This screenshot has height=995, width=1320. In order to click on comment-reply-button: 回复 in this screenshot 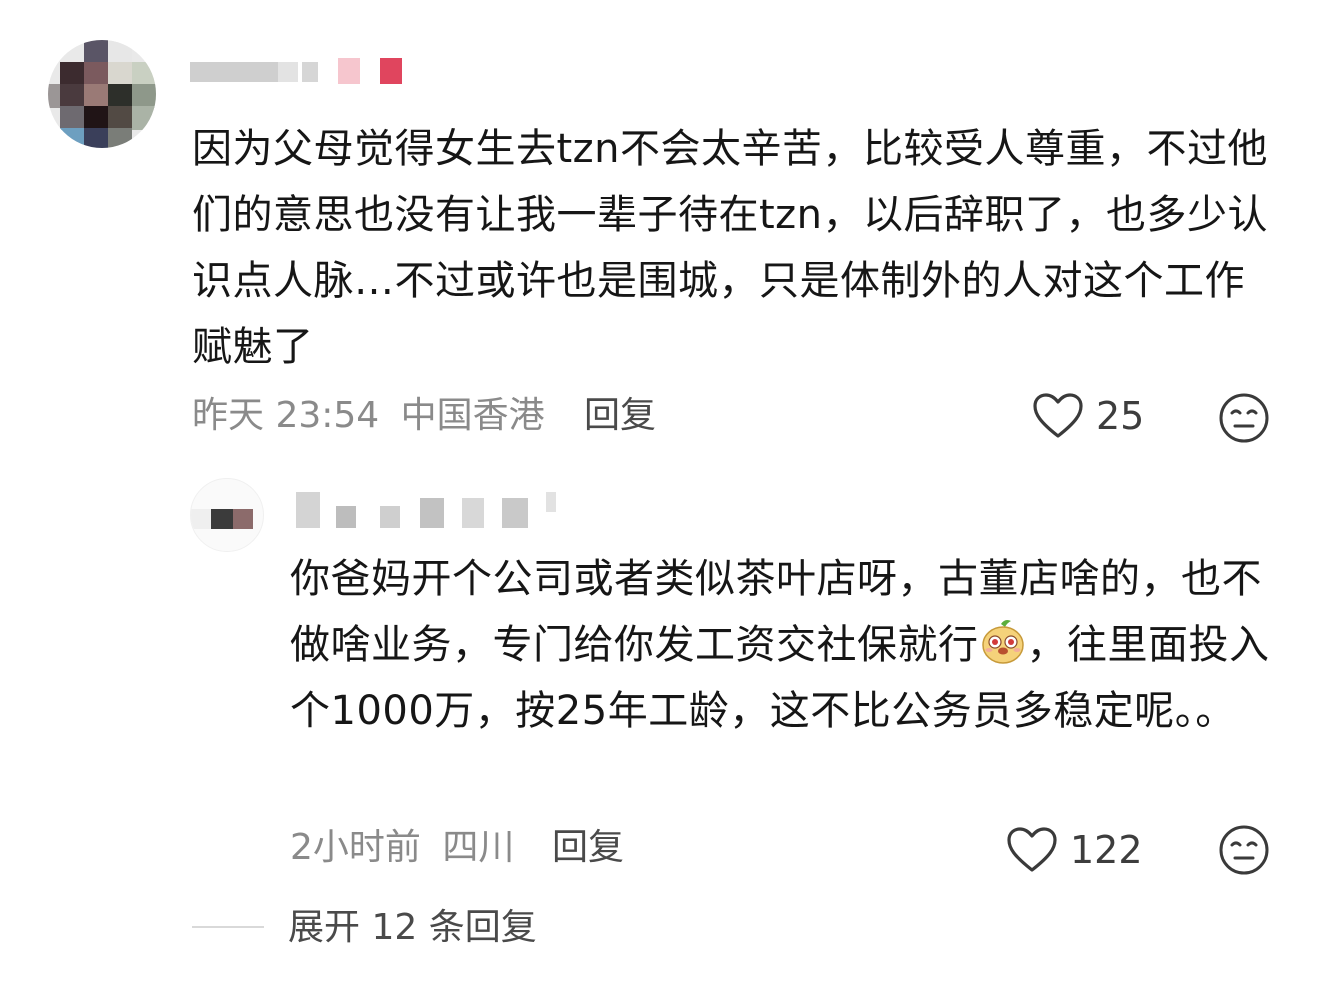, I will do `click(620, 416)`.